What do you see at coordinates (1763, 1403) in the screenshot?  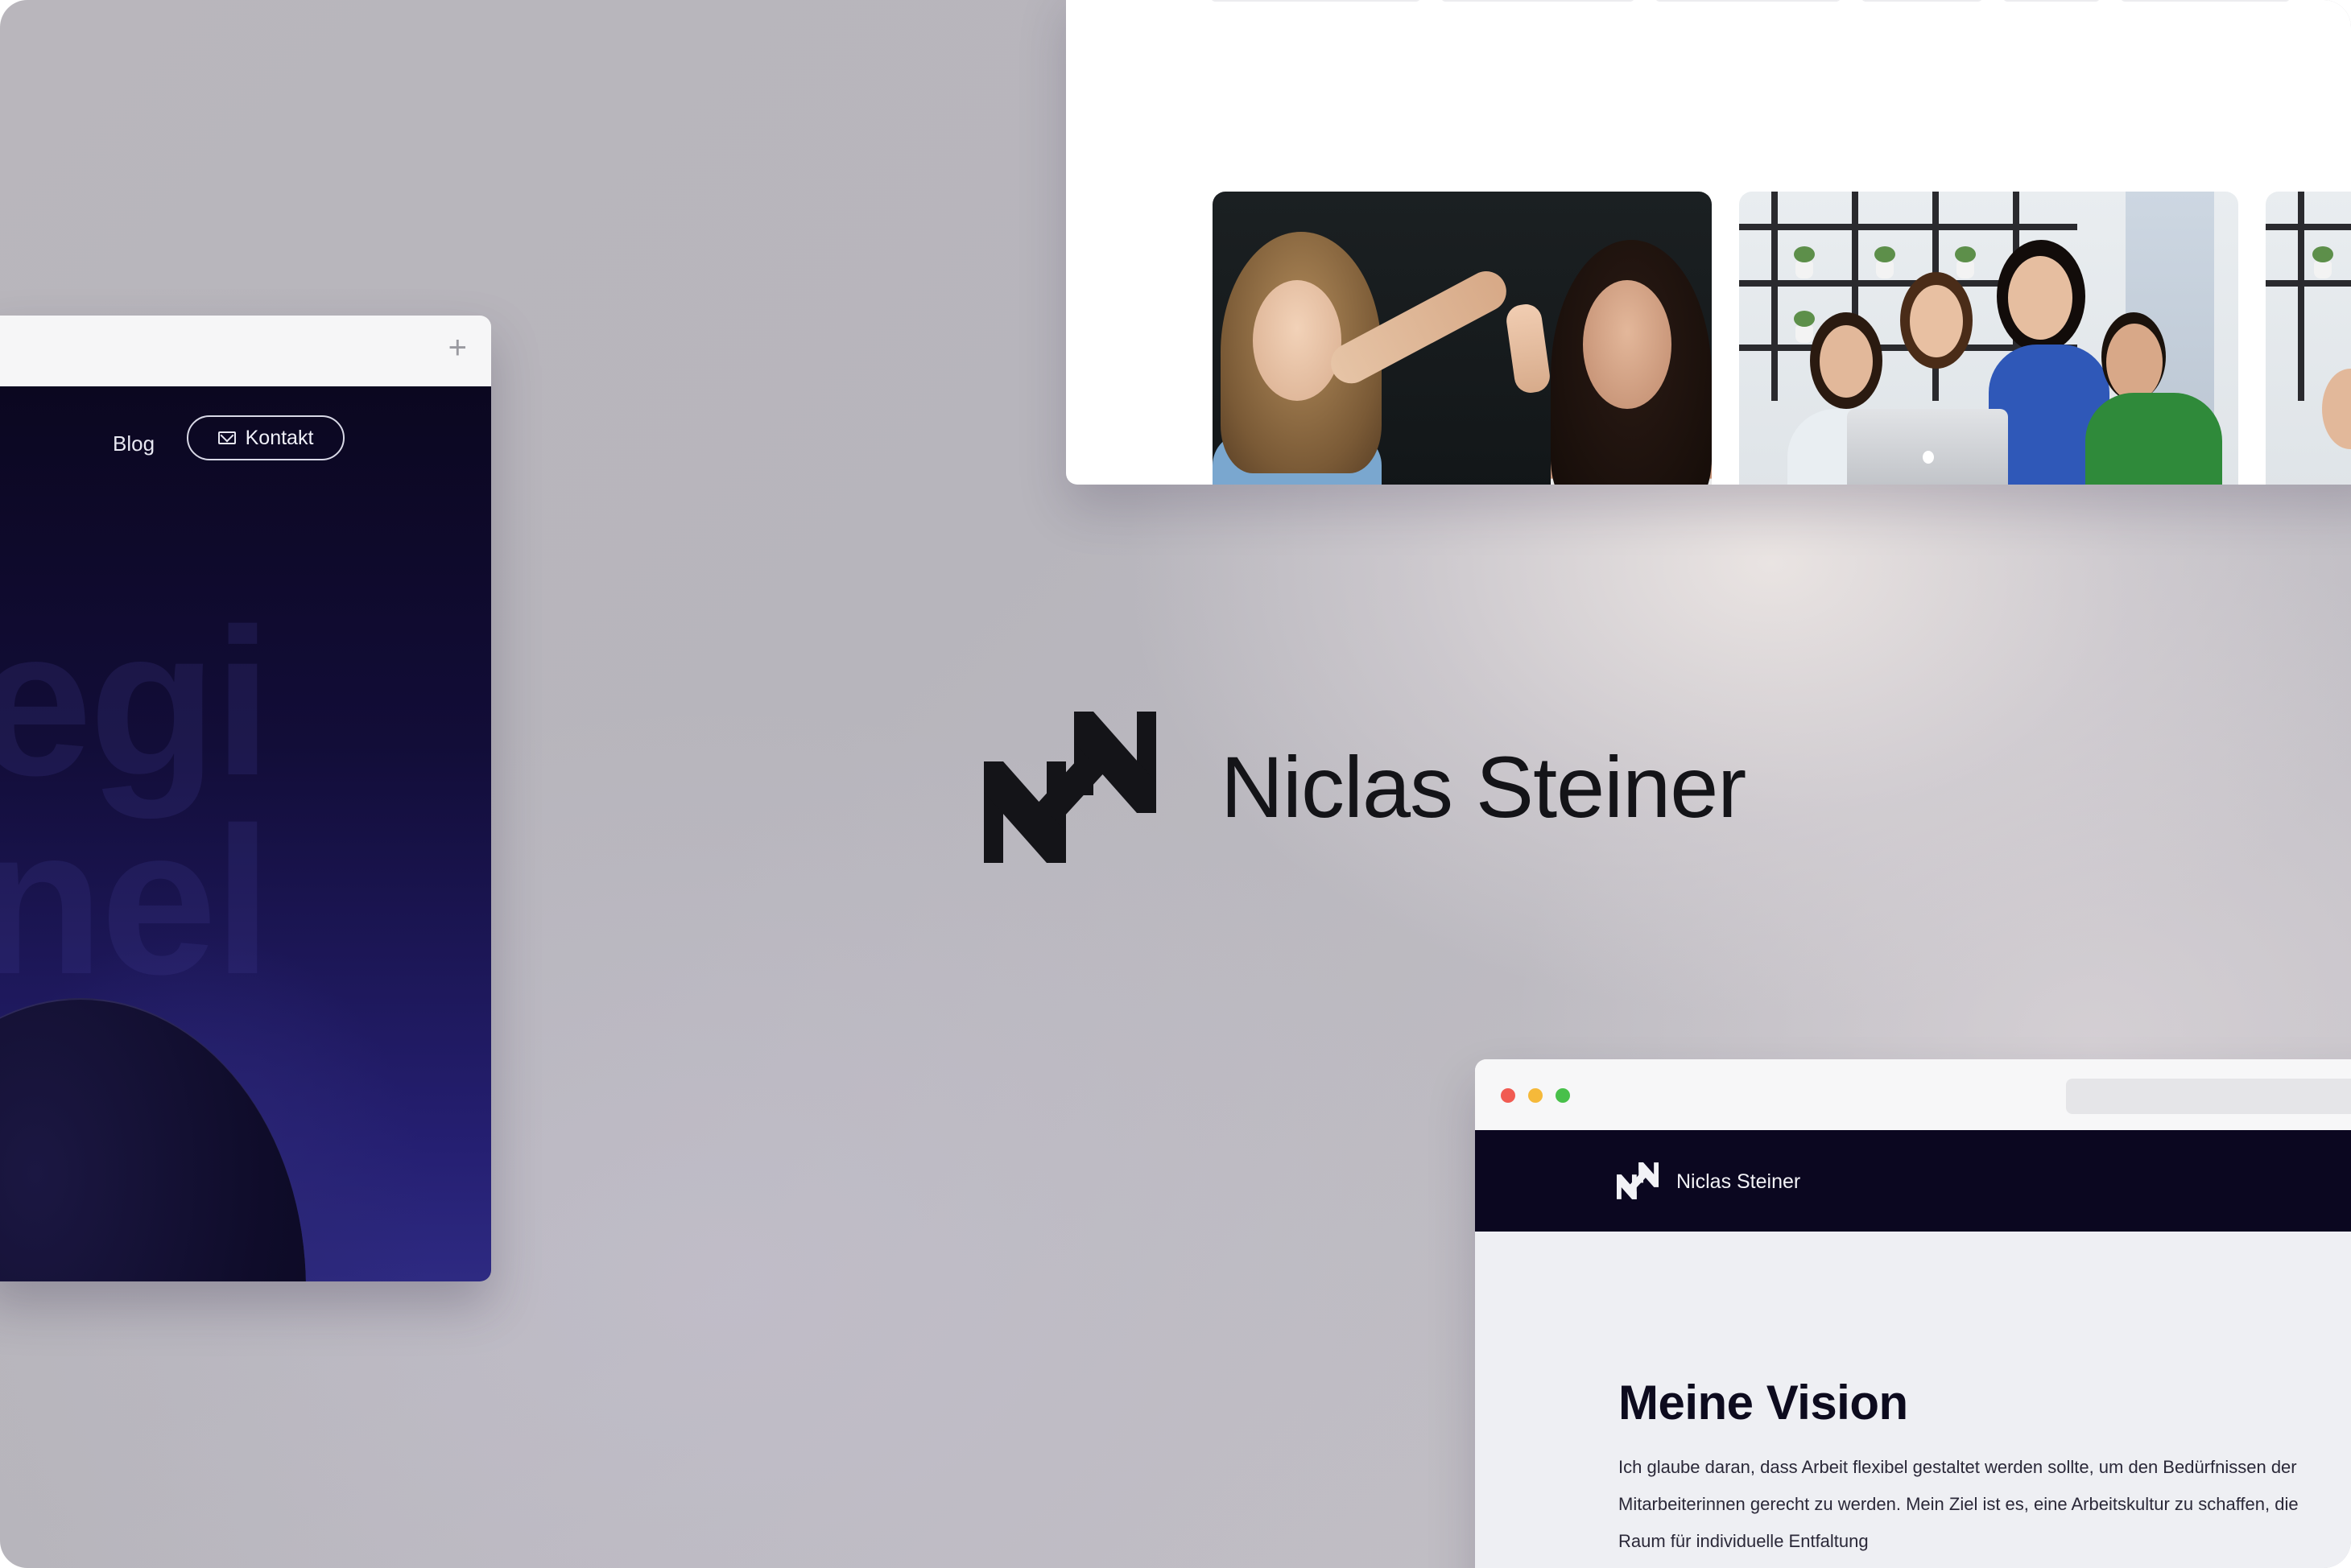 I see `section-heading: Meine Vision` at bounding box center [1763, 1403].